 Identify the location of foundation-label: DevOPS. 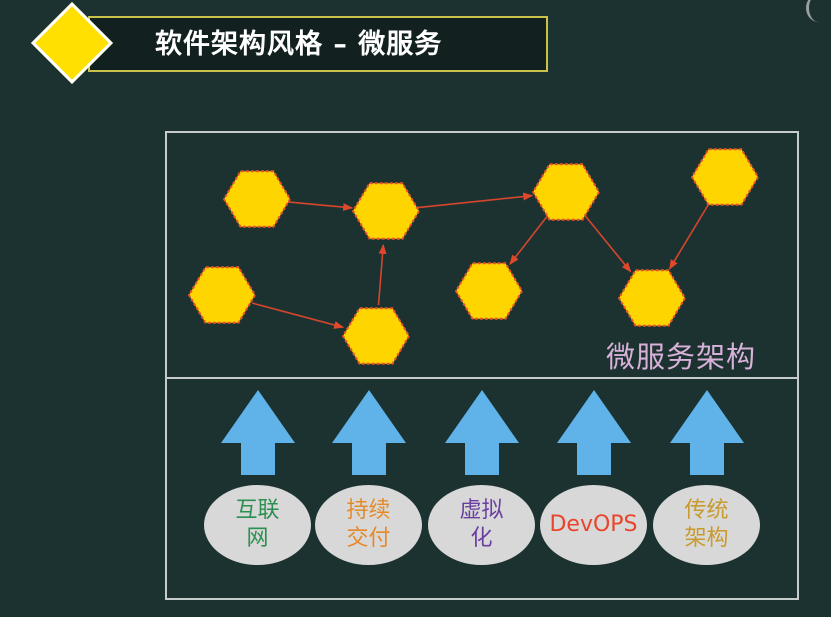
(593, 524).